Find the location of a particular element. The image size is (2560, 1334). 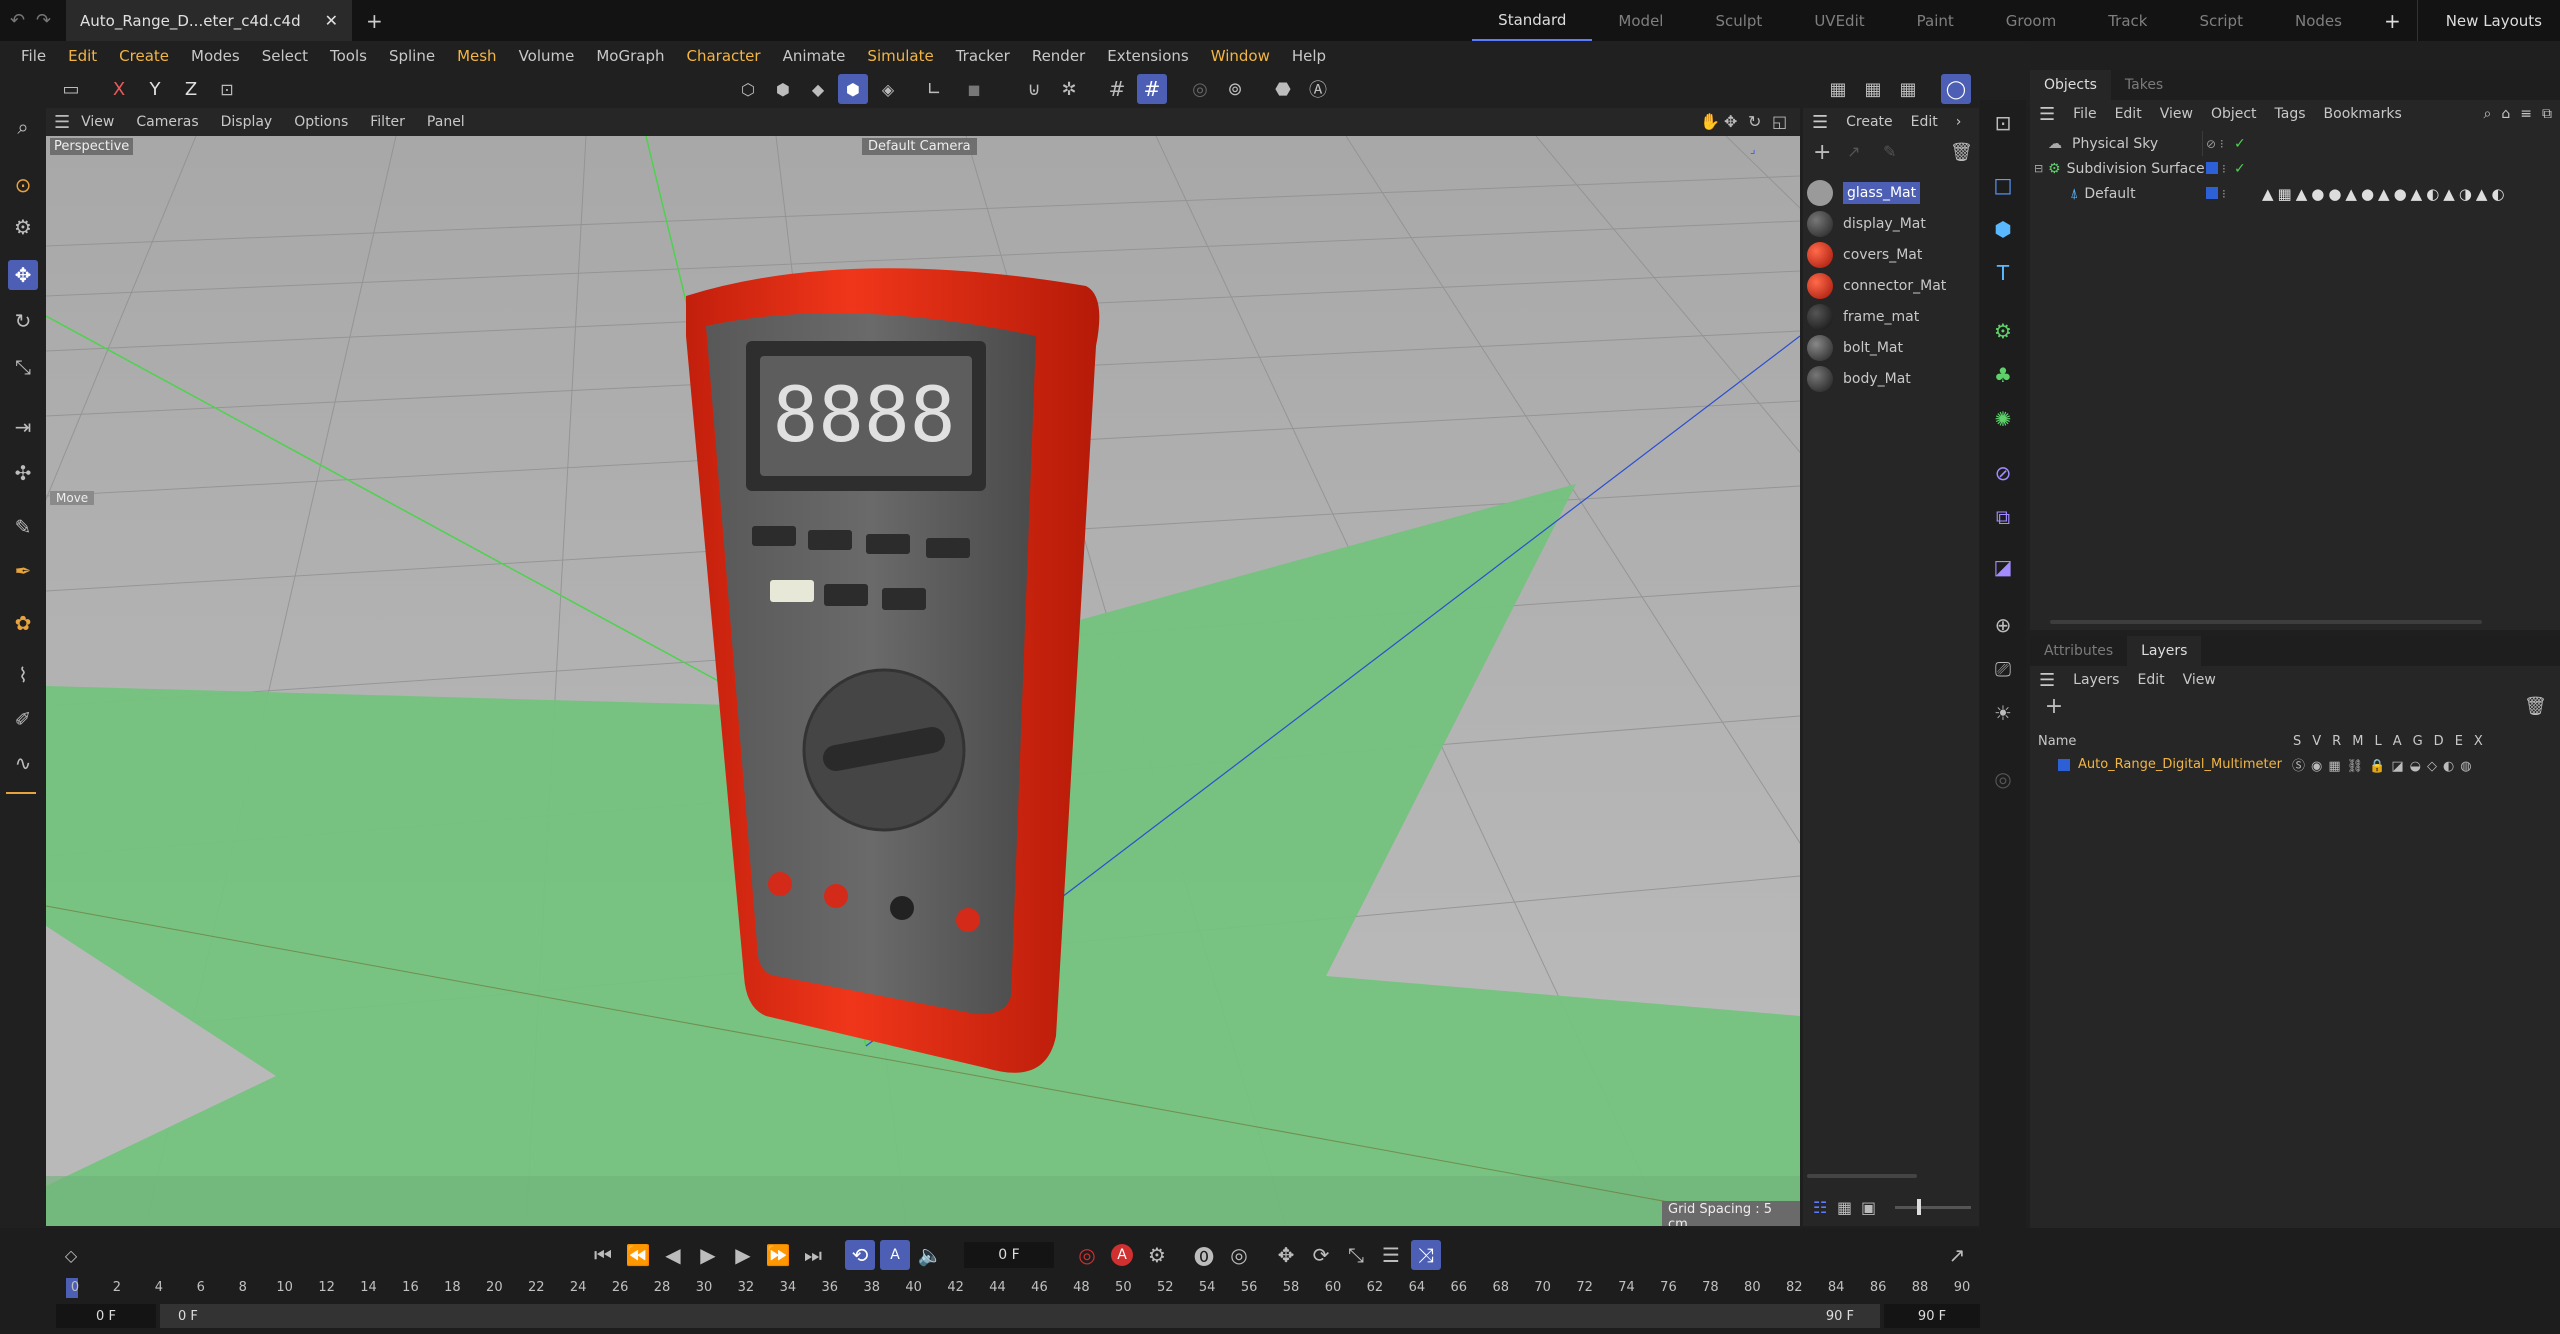

grid-icon: # is located at coordinates (1117, 89).